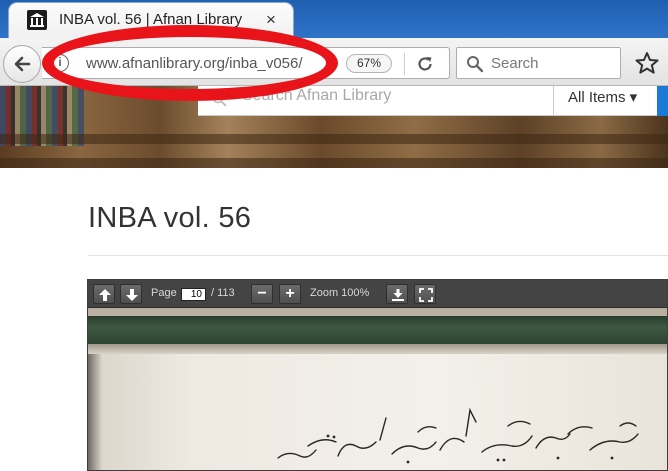  What do you see at coordinates (377, 349) in the screenshot?
I see `page-edge` at bounding box center [377, 349].